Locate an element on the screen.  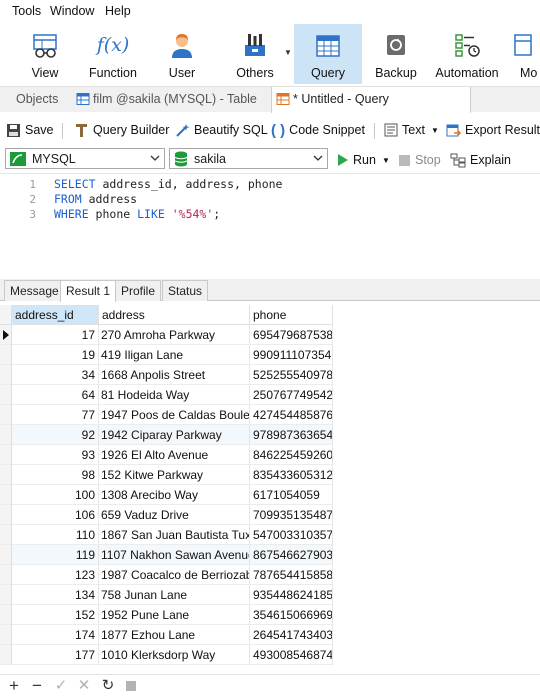
cell-phone: 935448624185 is located at coordinates (291, 595).